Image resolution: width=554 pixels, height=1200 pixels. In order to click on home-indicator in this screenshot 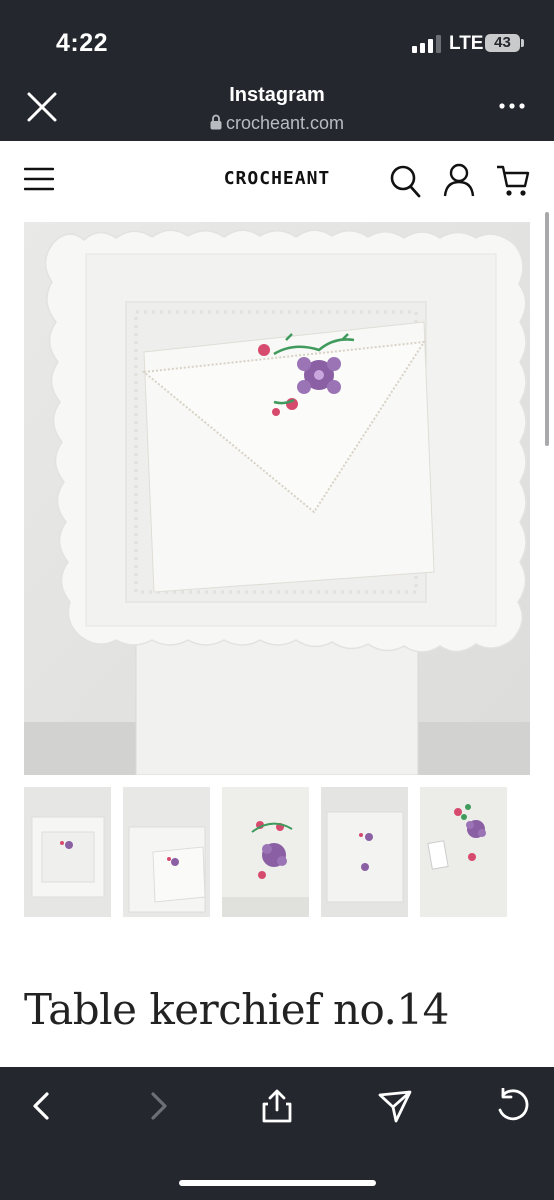, I will do `click(277, 1183)`.